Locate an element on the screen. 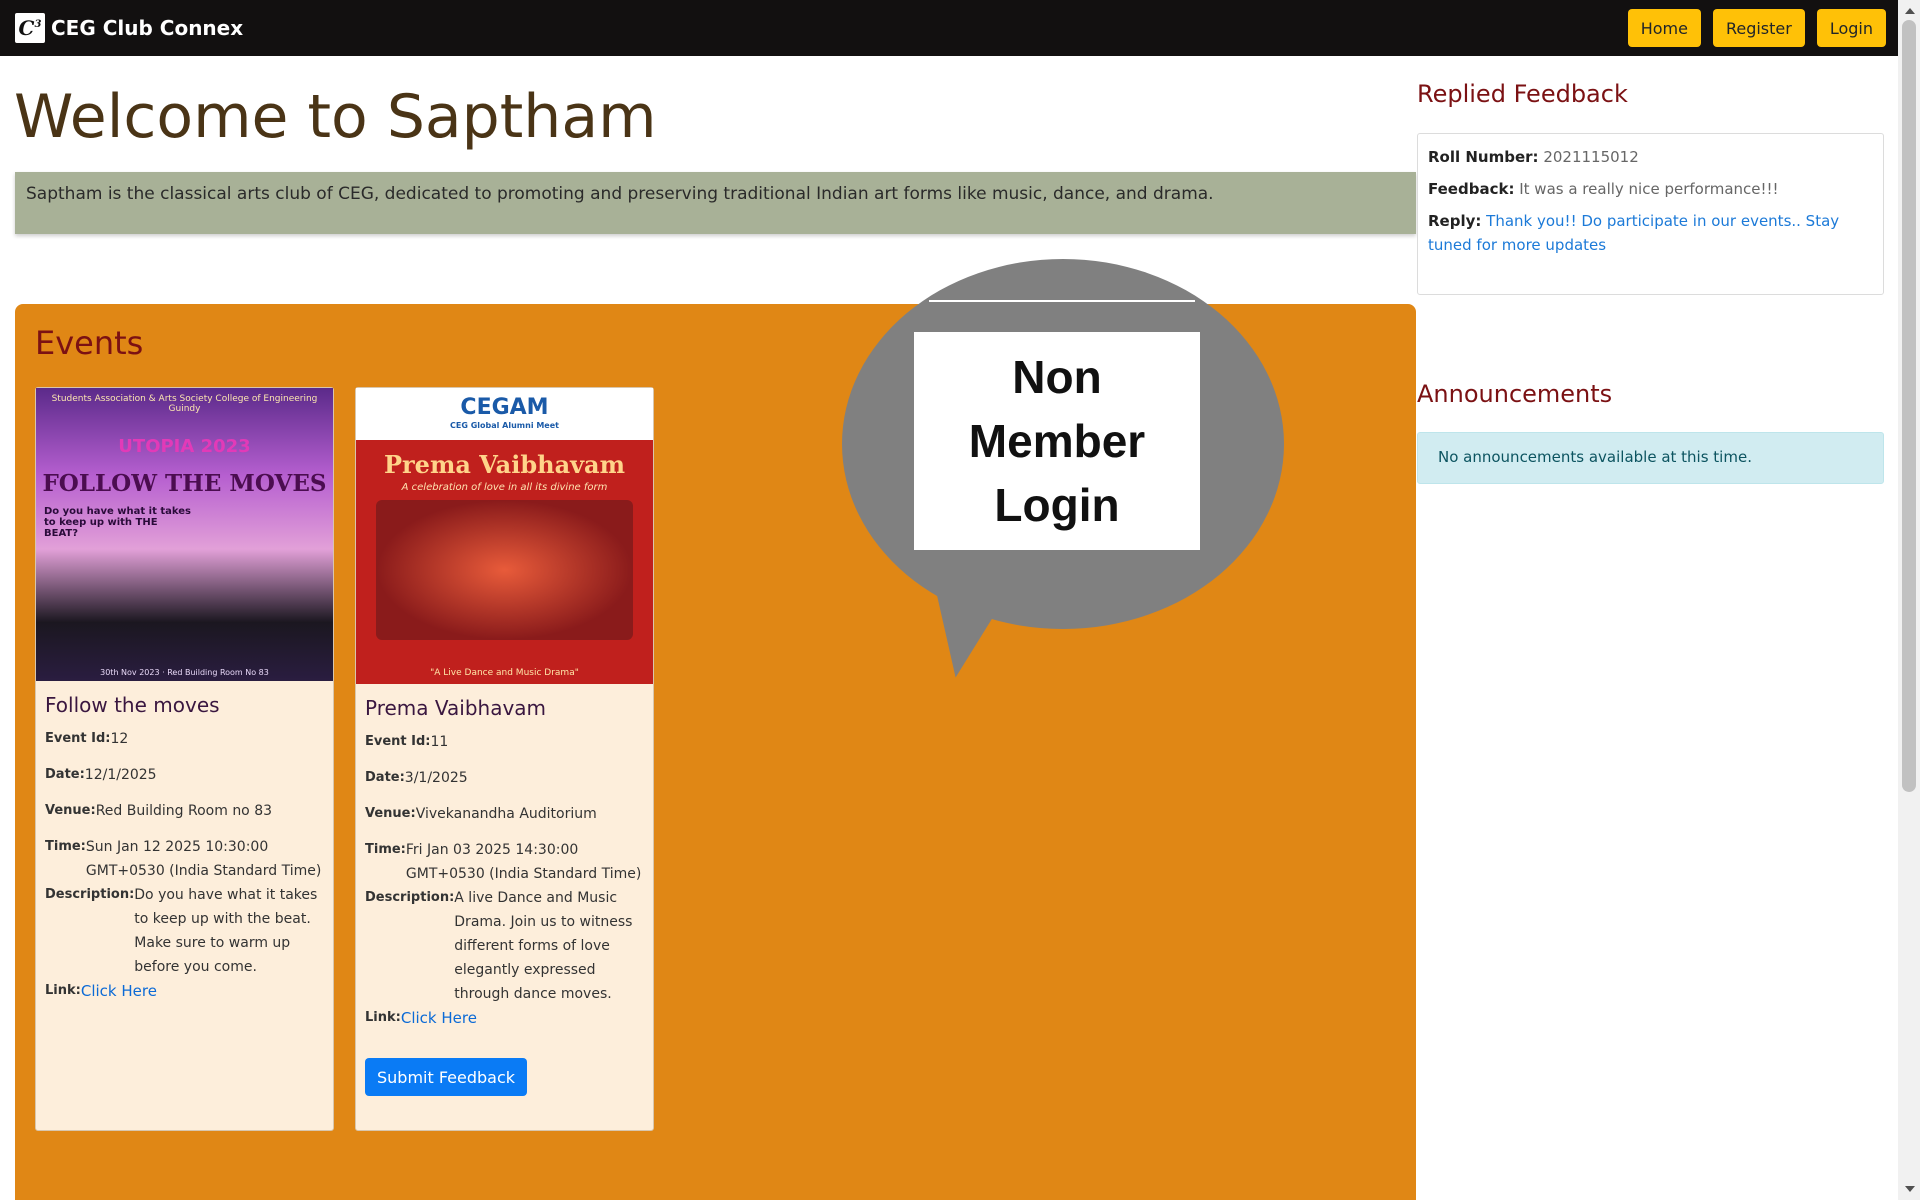 Image resolution: width=1920 pixels, height=1200 pixels. non-member-login-box: Non Member Login is located at coordinates (1057, 441).